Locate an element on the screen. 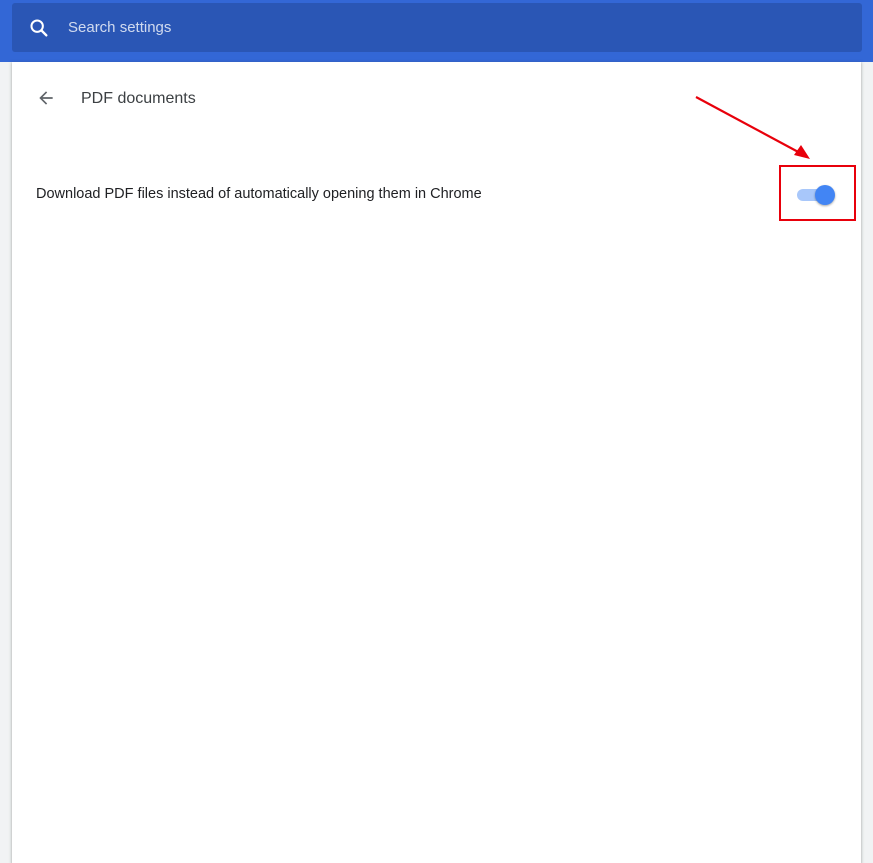 The height and width of the screenshot is (863, 873). search-box is located at coordinates (437, 27).